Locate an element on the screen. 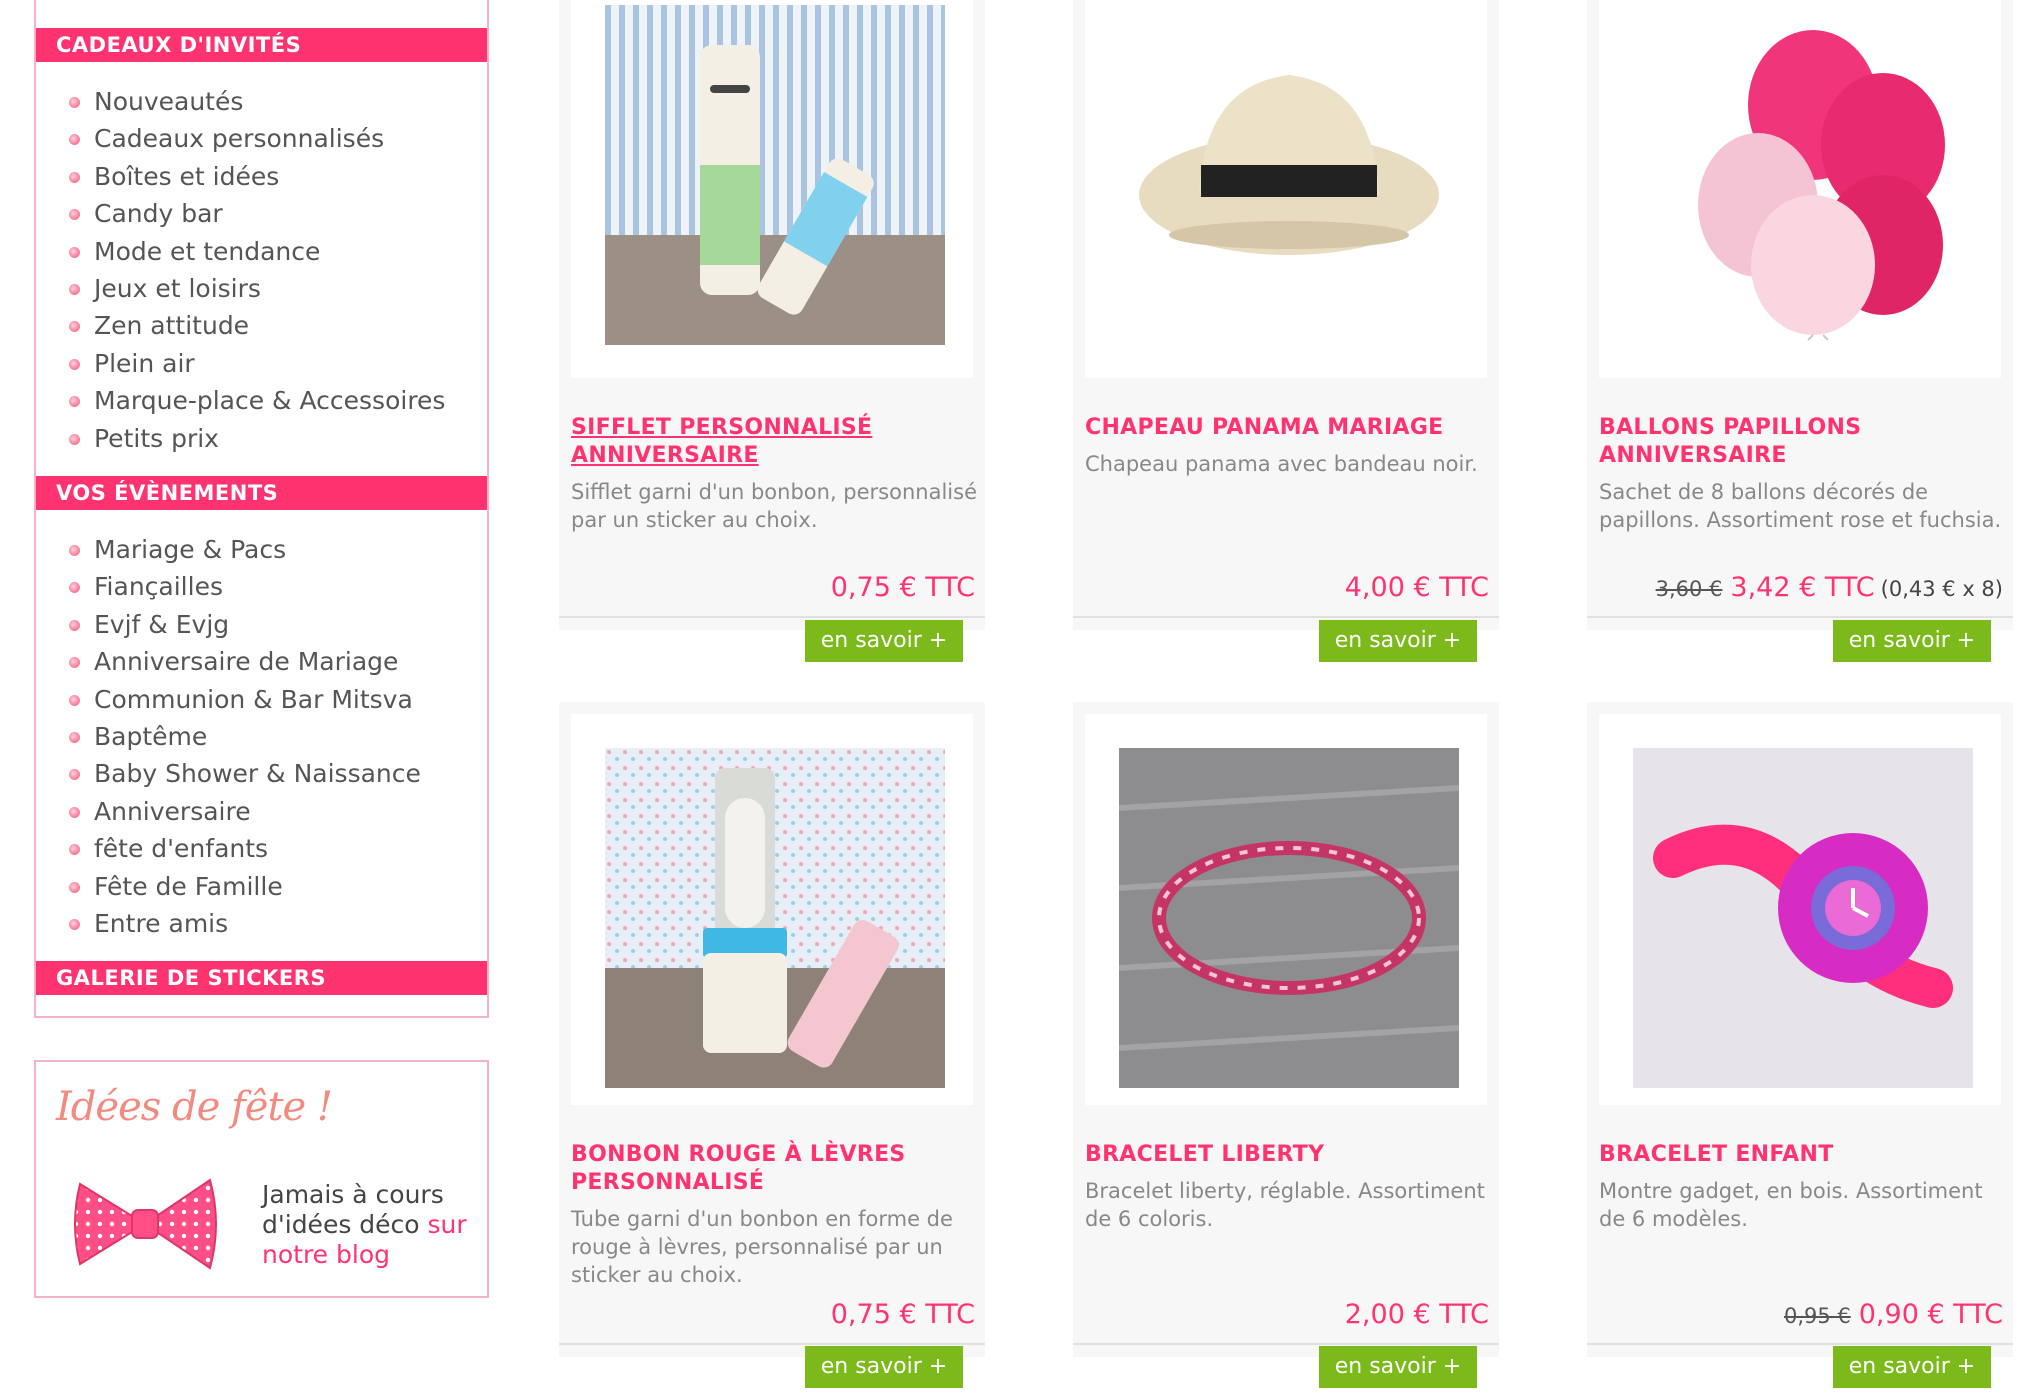 This screenshot has height=1396, width=2026. product-title: BRACELET LIBERTY is located at coordinates (1285, 1155).